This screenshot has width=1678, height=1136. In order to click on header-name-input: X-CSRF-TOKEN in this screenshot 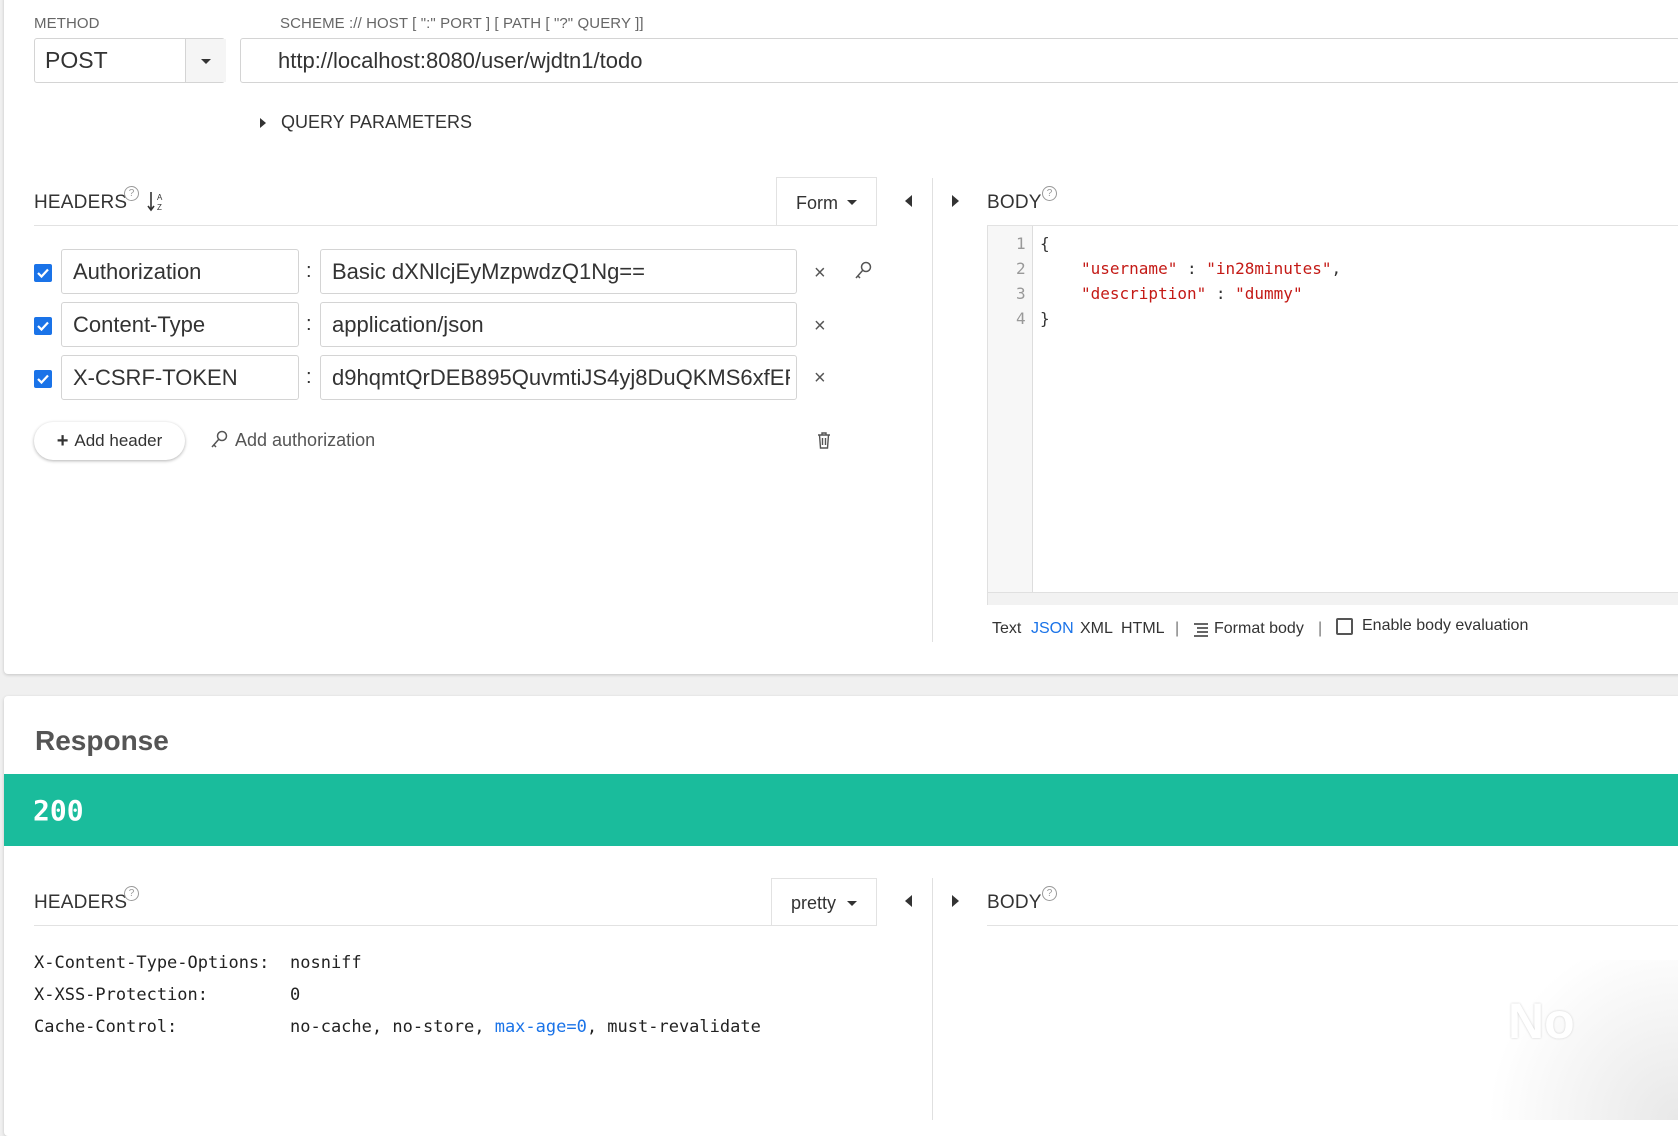, I will do `click(180, 377)`.